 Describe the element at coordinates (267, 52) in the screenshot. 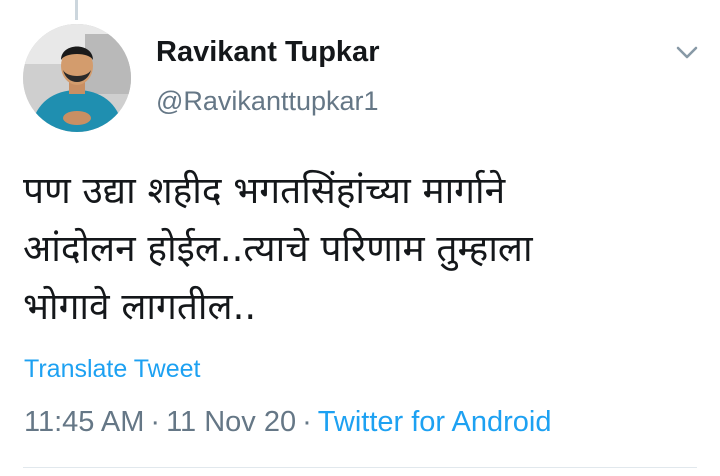

I see `author-display-name: Ravikant Tupkar` at that location.